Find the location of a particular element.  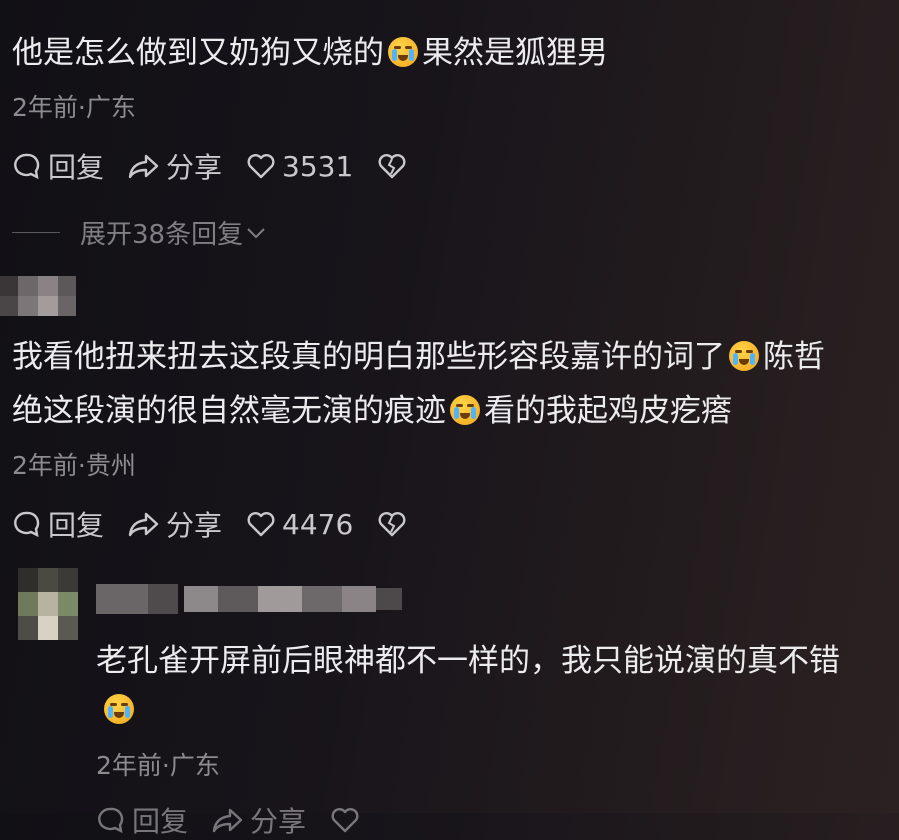

comment-2-text-part-b: 陈哲 is located at coordinates (794, 357).